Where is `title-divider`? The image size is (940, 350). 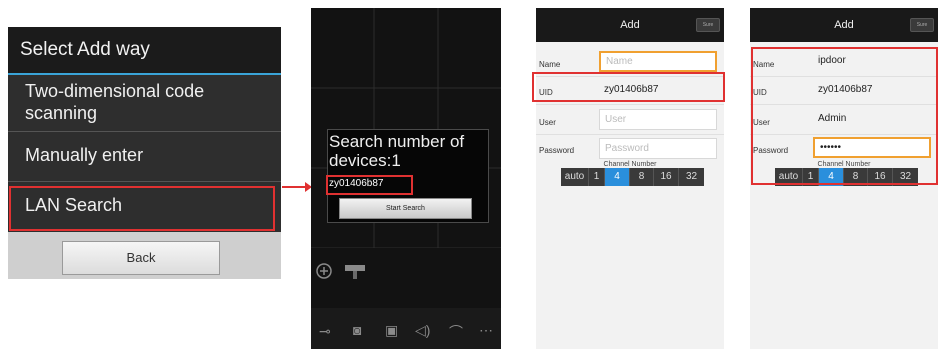 title-divider is located at coordinates (144, 74).